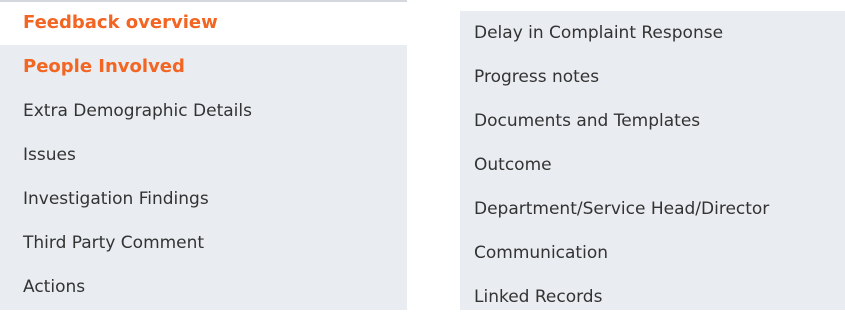 This screenshot has width=845, height=319. I want to click on nav-item-people-involved: People Involved, so click(203, 67).